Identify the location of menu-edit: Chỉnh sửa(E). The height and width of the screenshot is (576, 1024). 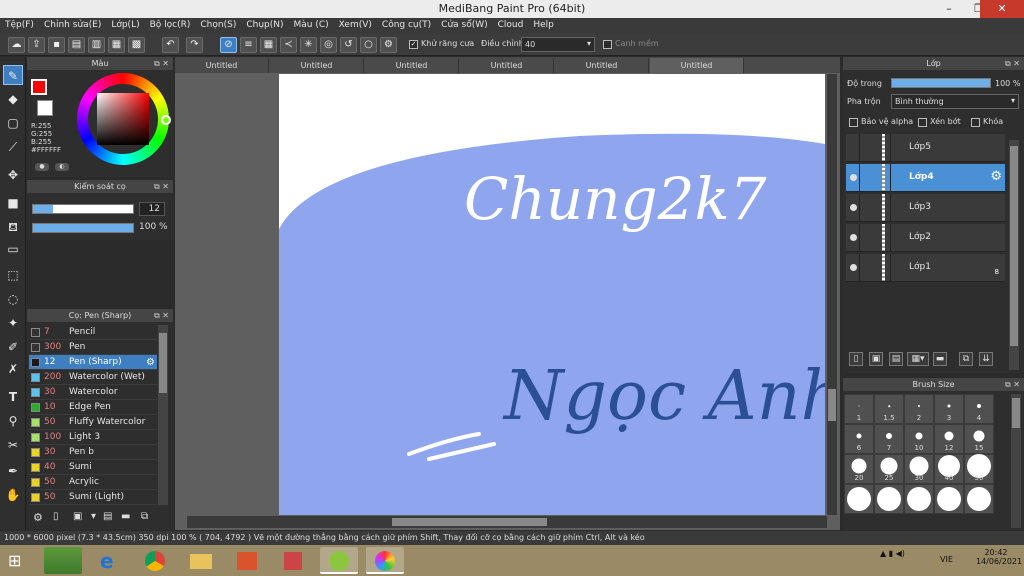
(72, 25).